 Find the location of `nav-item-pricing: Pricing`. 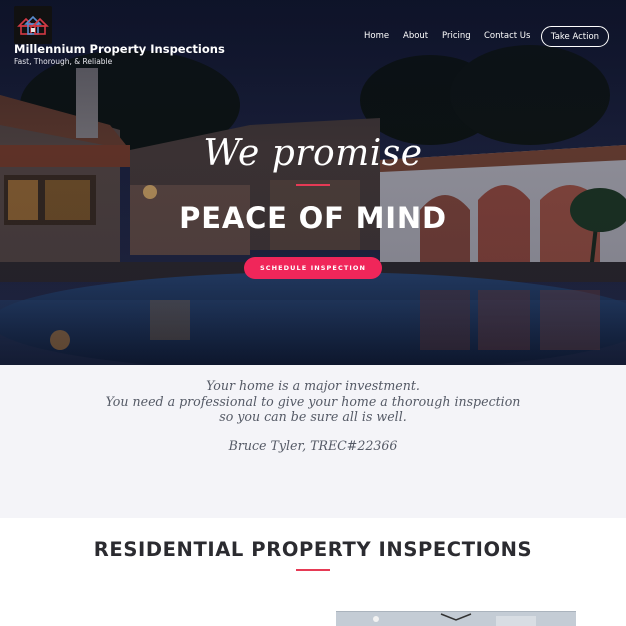

nav-item-pricing: Pricing is located at coordinates (456, 36).